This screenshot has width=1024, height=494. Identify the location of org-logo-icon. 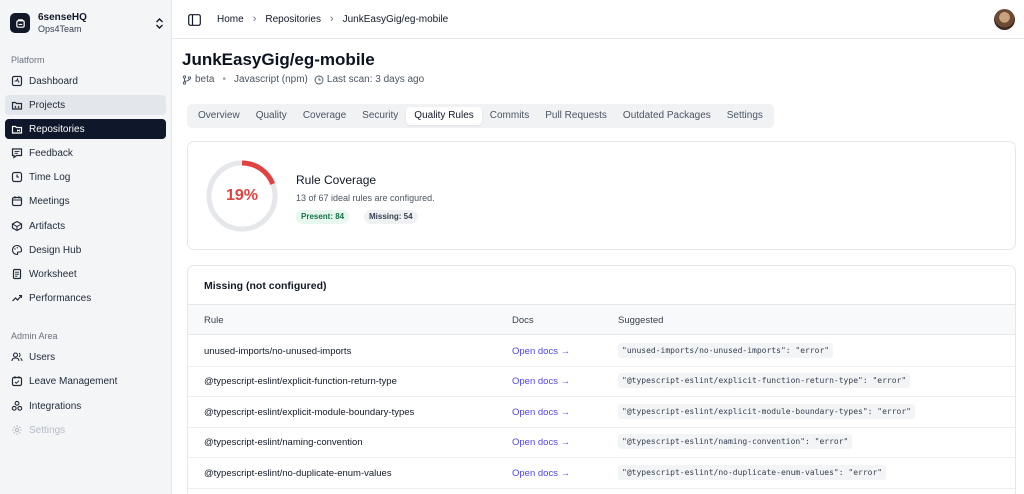
(20, 23).